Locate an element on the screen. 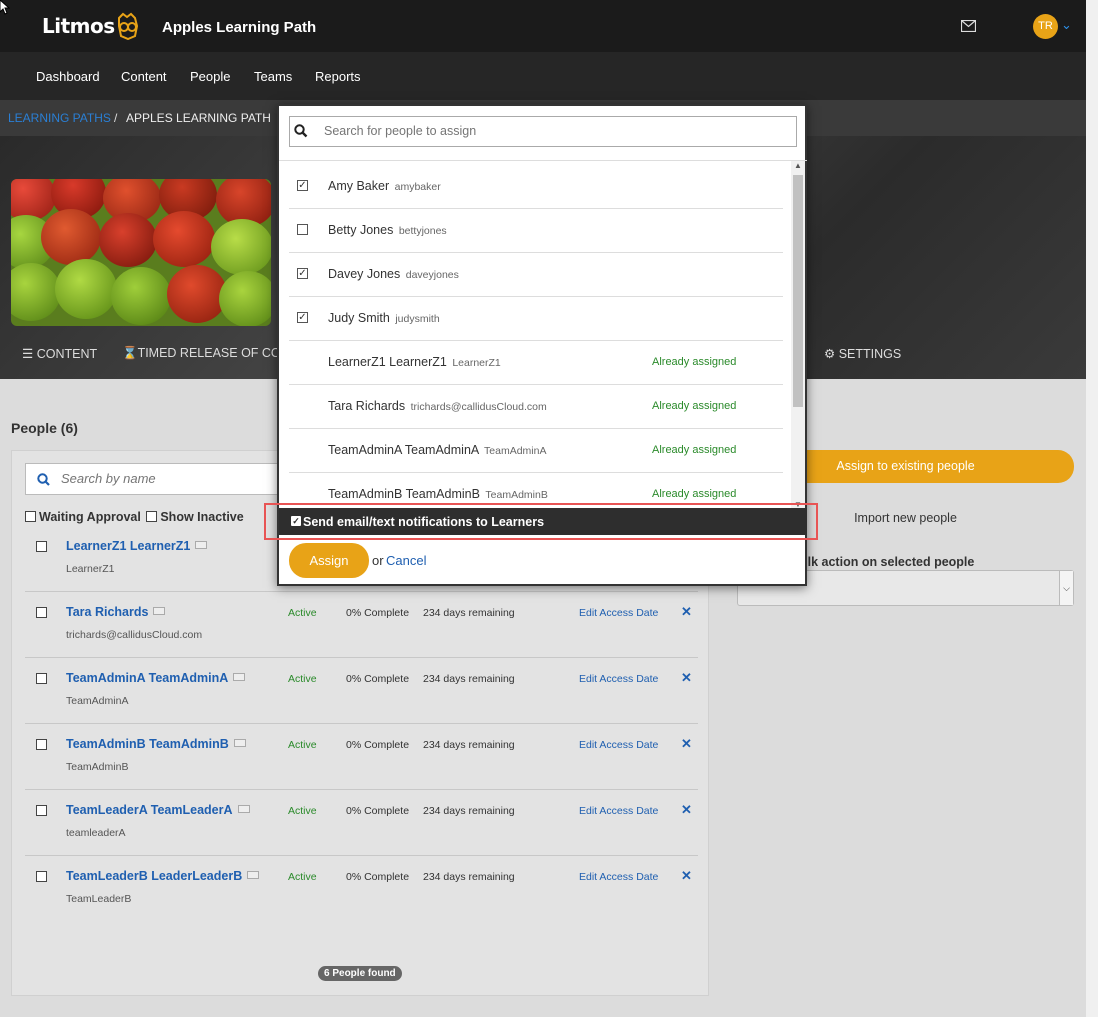 This screenshot has width=1098, height=1017. top-bar: Litmos Apples Learning Path TR ⌄ is located at coordinates (543, 26).